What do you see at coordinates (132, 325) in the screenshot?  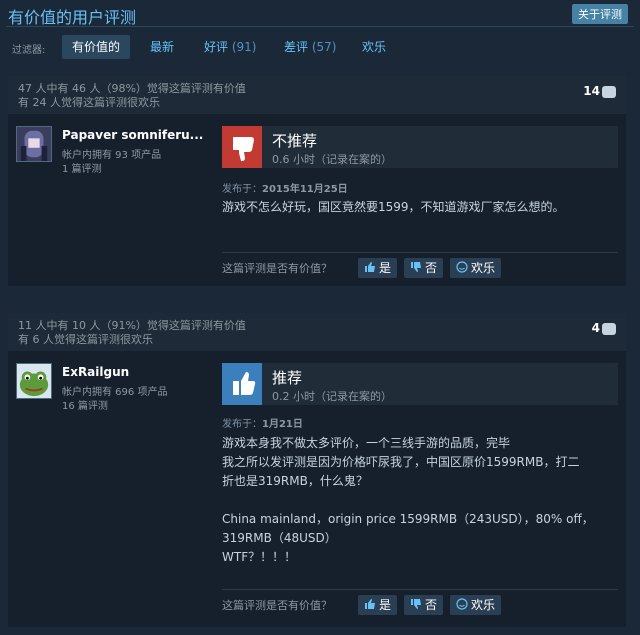 I see `helpful-count-text: 11 人中有 10 人（91%）觉得这篇评测有价值` at bounding box center [132, 325].